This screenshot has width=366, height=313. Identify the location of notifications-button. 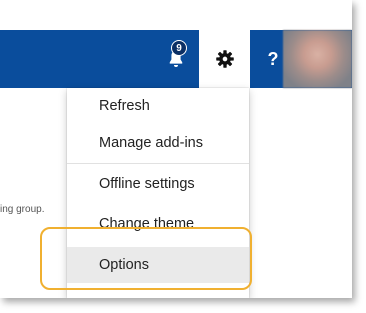
(176, 59).